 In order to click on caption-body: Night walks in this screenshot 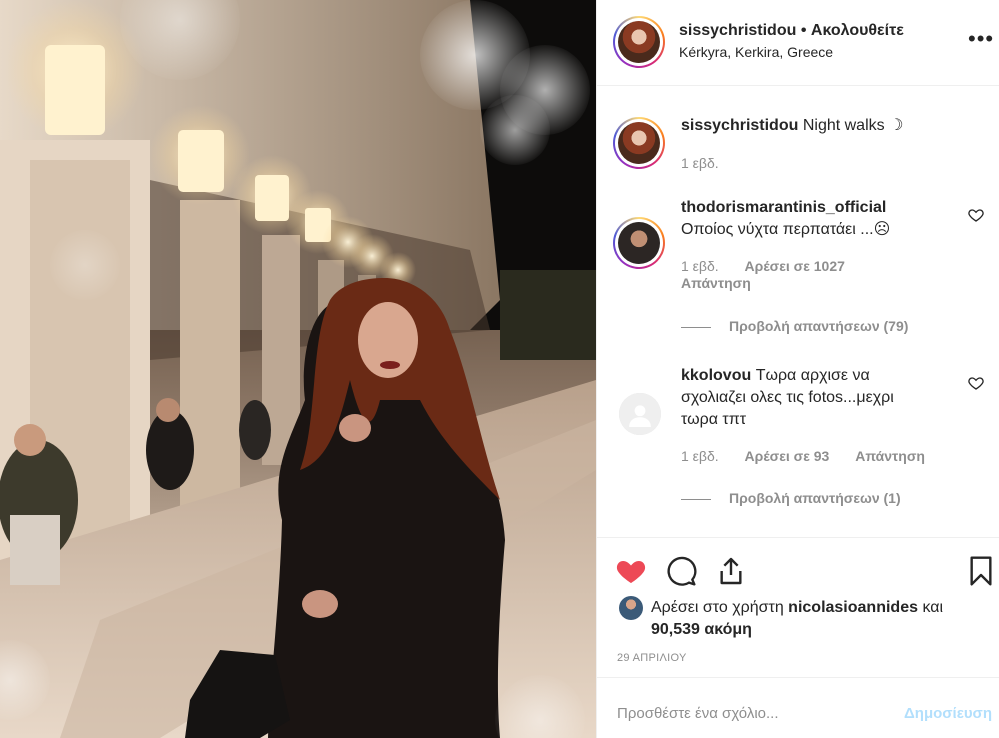, I will do `click(843, 125)`.